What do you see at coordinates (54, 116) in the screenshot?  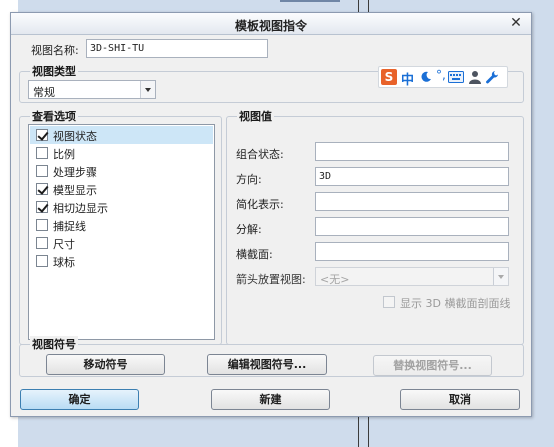 I see `view-options-title: 查看选项` at bounding box center [54, 116].